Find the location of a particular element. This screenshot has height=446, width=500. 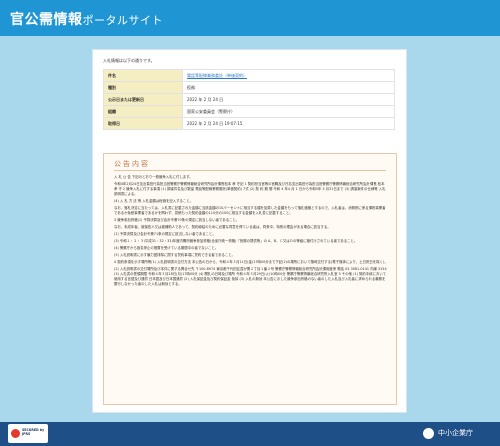

subject-link: 電話等配線業務委託（単価契約） is located at coordinates (217, 75).